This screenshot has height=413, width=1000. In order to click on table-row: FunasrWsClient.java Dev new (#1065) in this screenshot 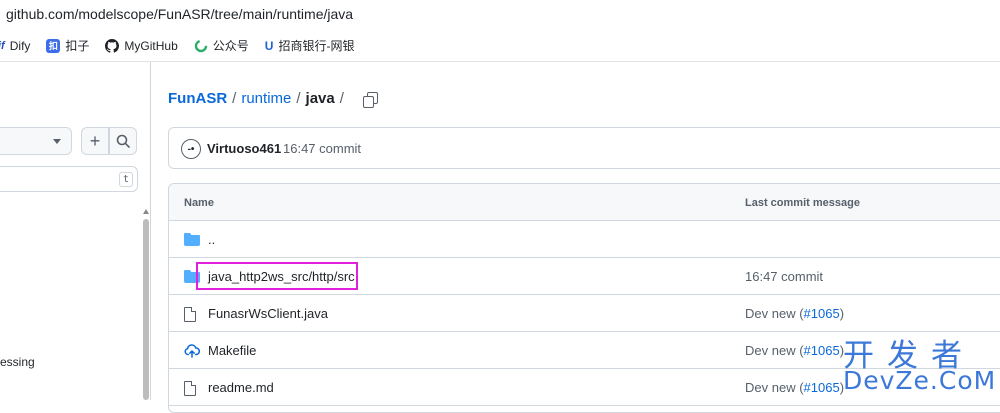, I will do `click(584, 313)`.